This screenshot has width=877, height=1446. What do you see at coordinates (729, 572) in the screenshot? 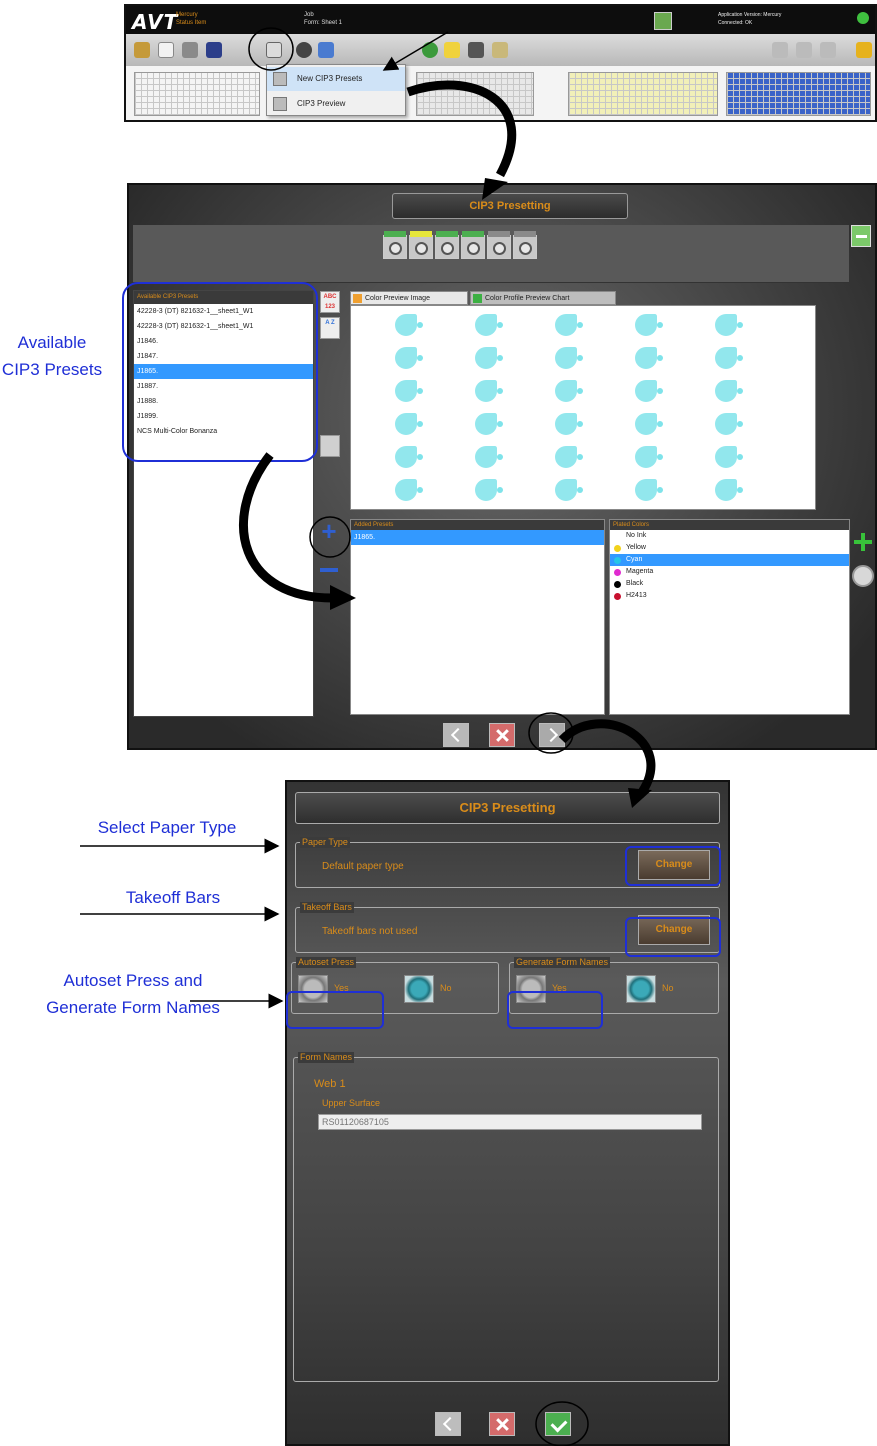
I see `plate-color-item: Magenta` at bounding box center [729, 572].